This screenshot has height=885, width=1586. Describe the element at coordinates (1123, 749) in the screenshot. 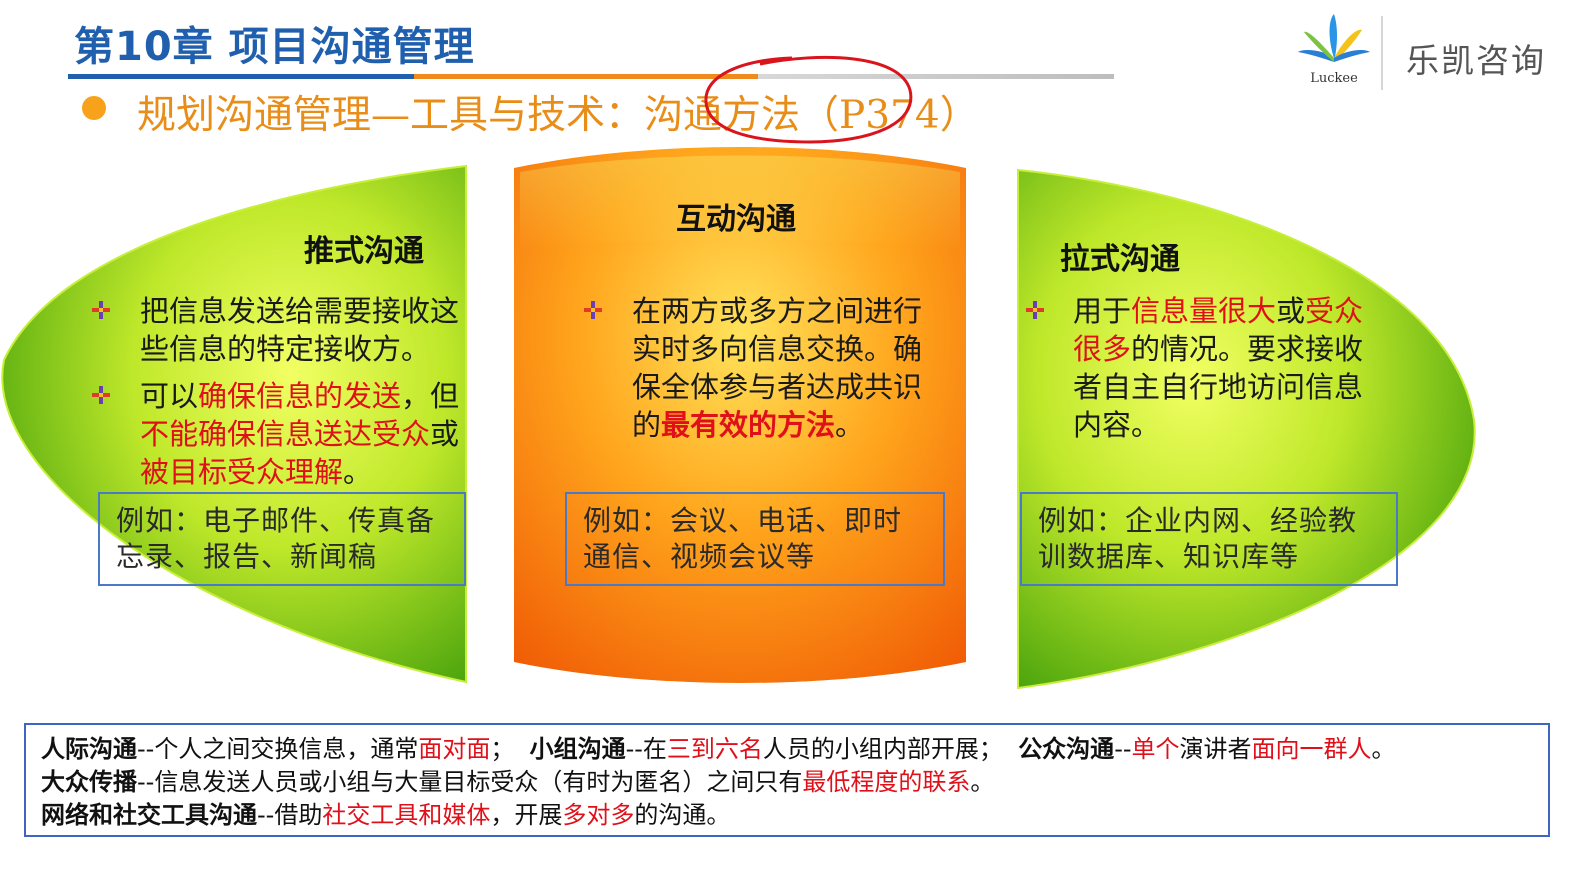

I see `note-text: --` at that location.